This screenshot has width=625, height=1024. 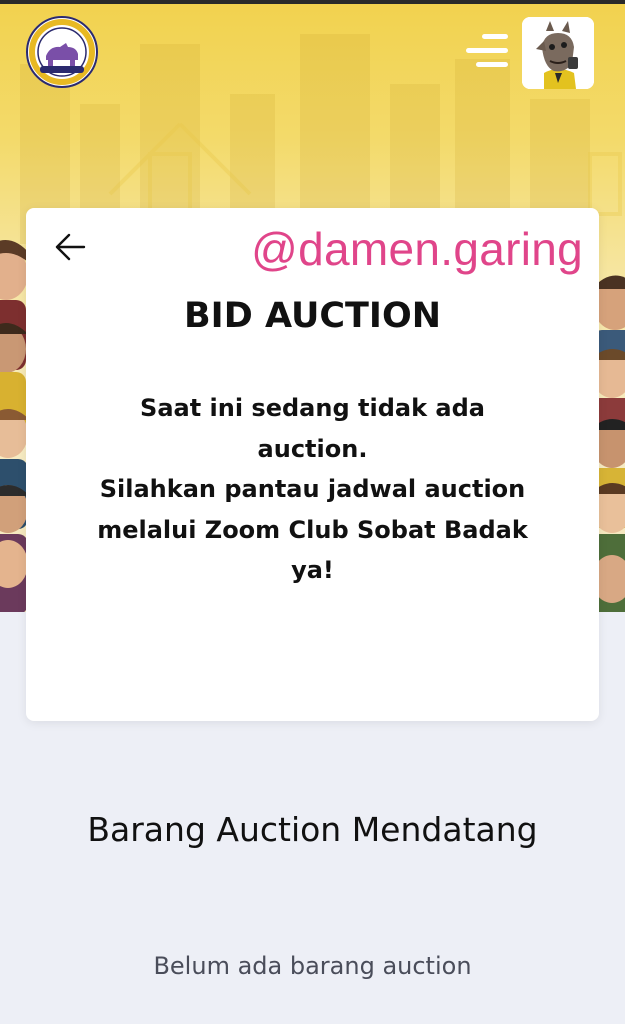 What do you see at coordinates (312, 966) in the screenshot?
I see `empty-state-text: Belum ada barang auction` at bounding box center [312, 966].